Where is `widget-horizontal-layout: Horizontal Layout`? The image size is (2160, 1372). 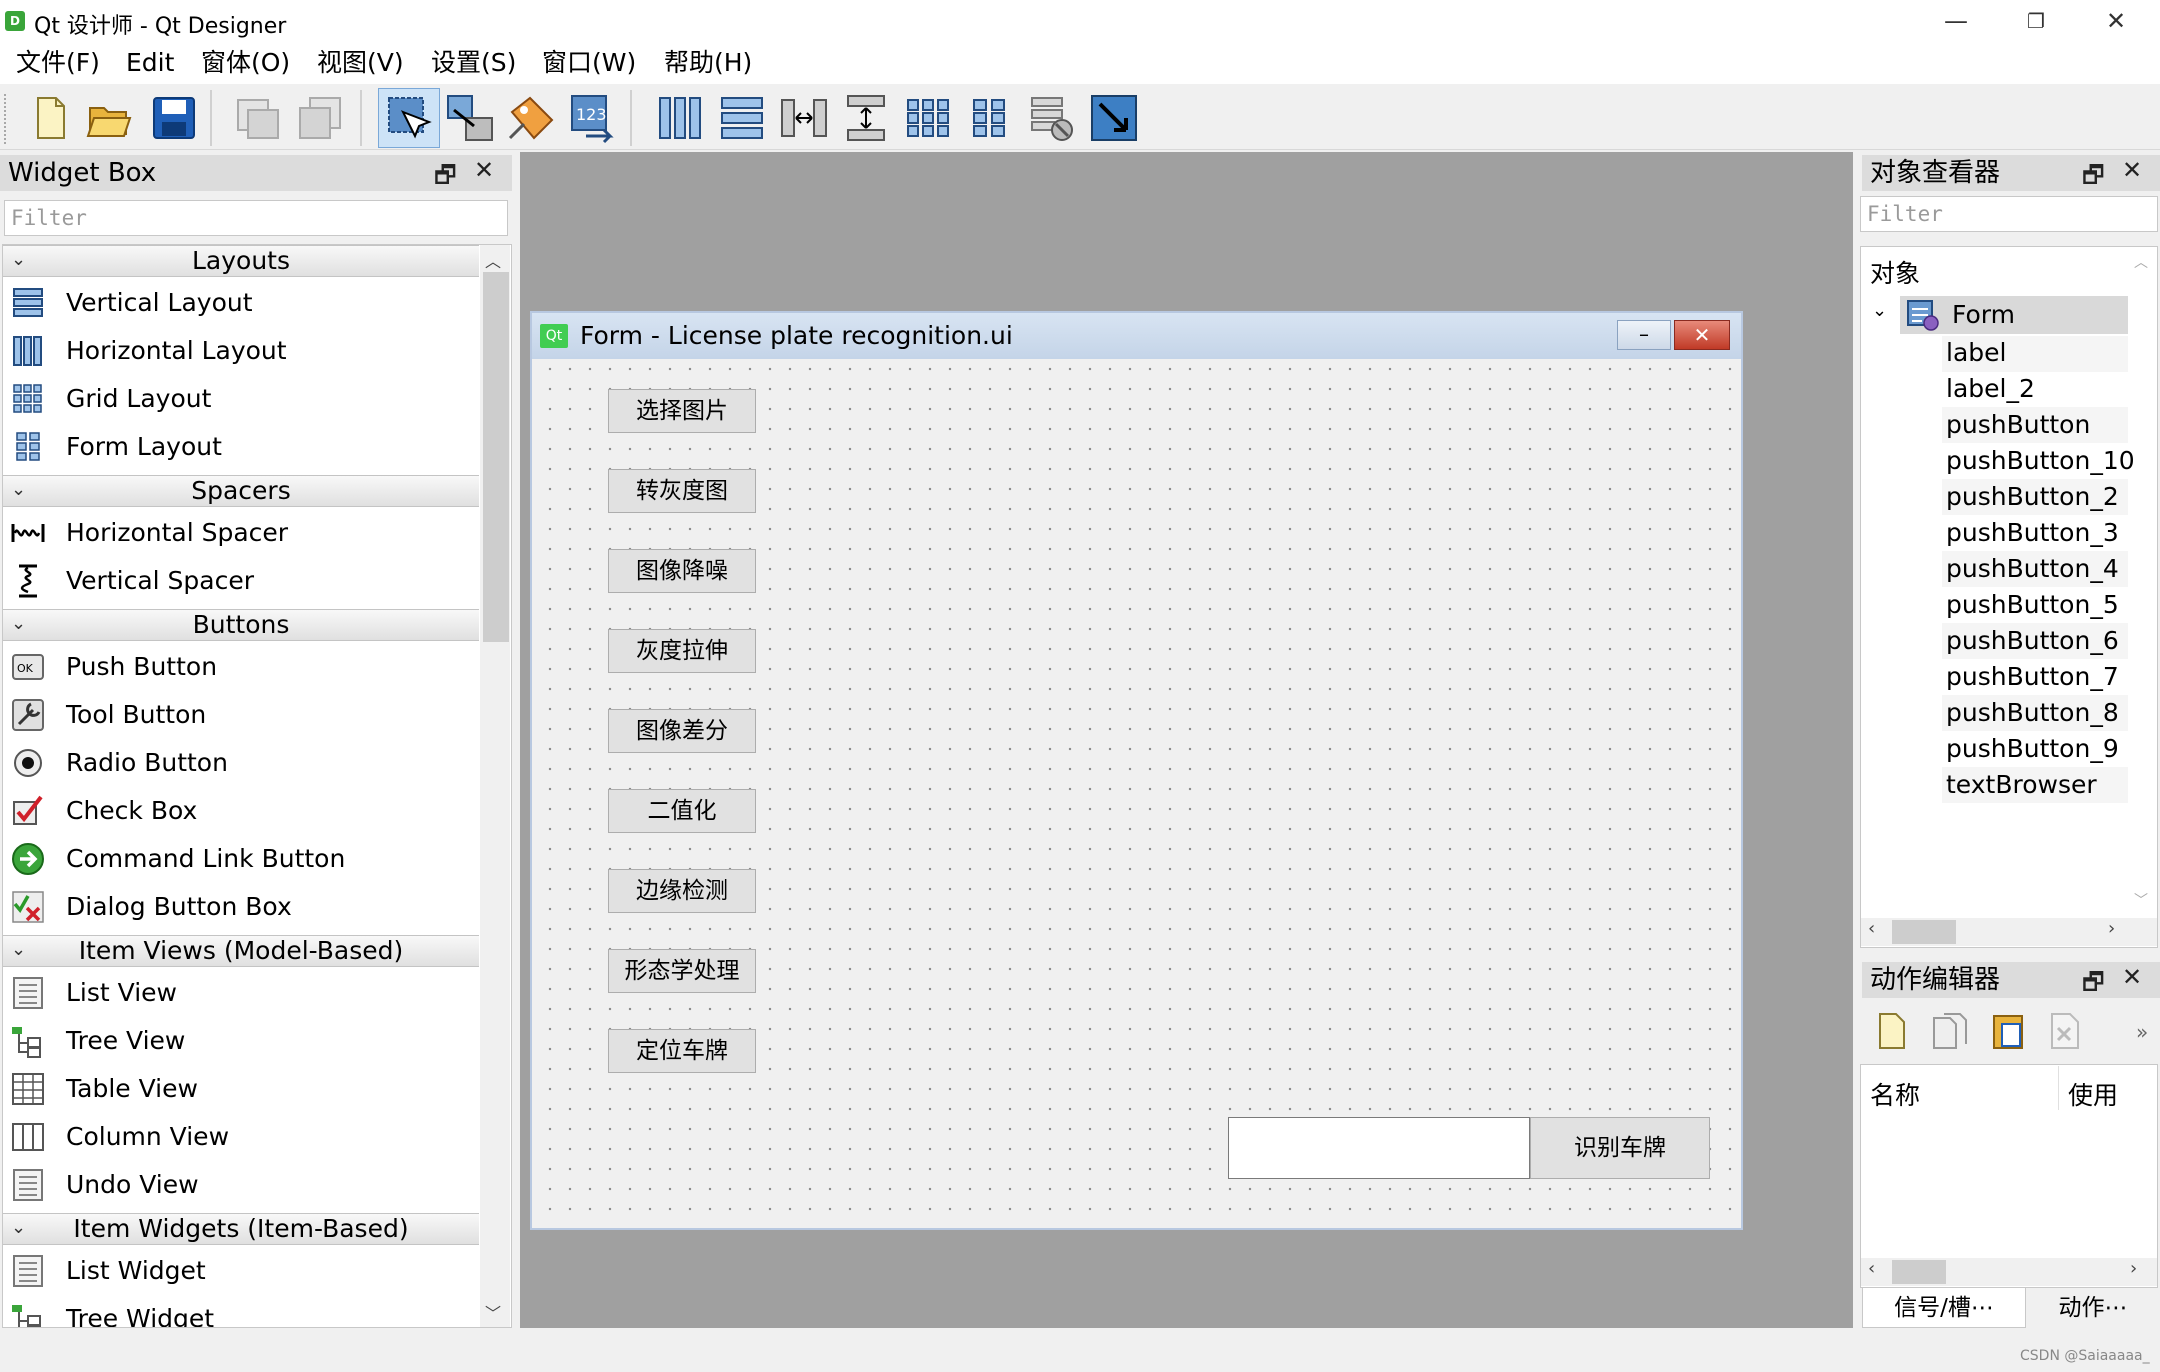
widget-horizontal-layout: Horizontal Layout is located at coordinates (241, 351).